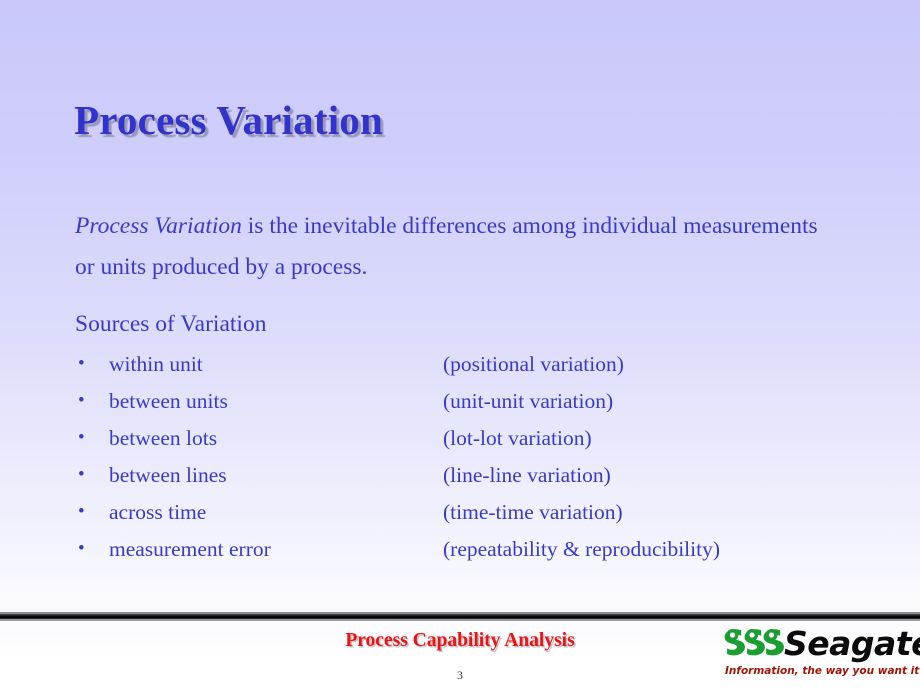  Describe the element at coordinates (158, 226) in the screenshot. I see `definition-term: Process Variation` at that location.